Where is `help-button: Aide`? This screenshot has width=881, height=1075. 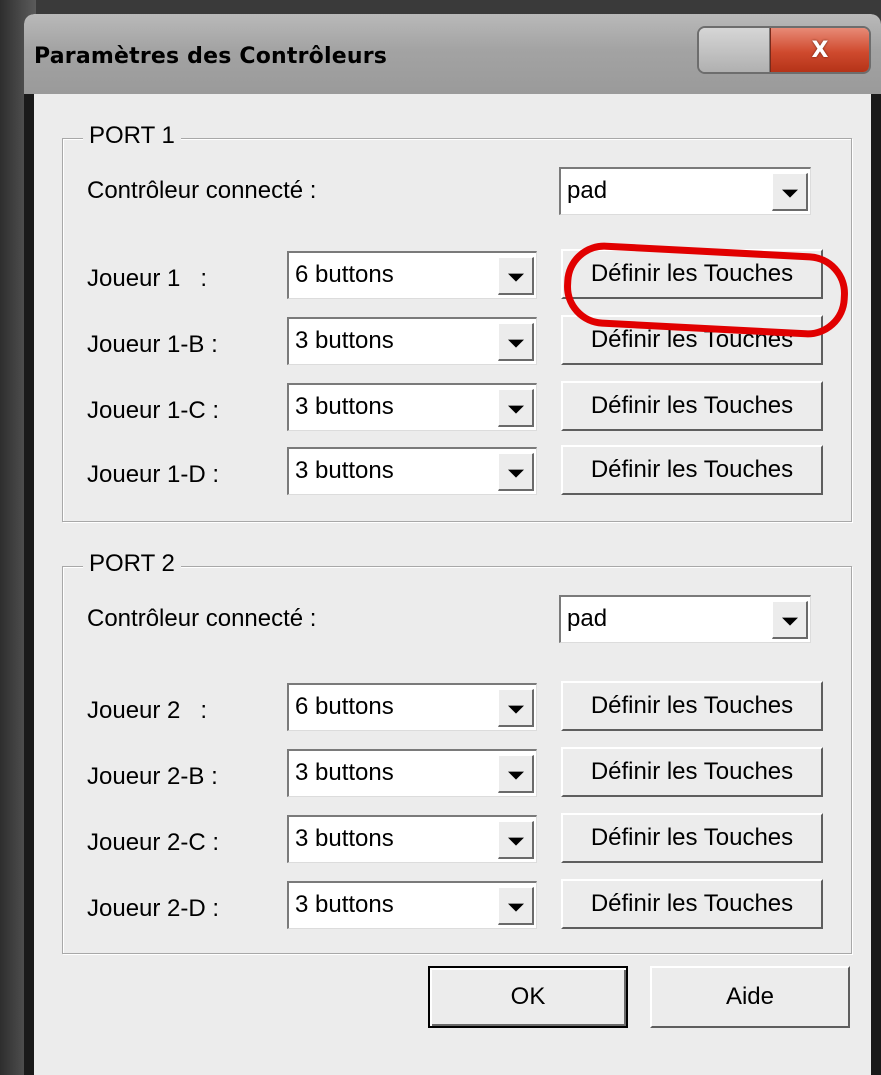
help-button: Aide is located at coordinates (750, 997).